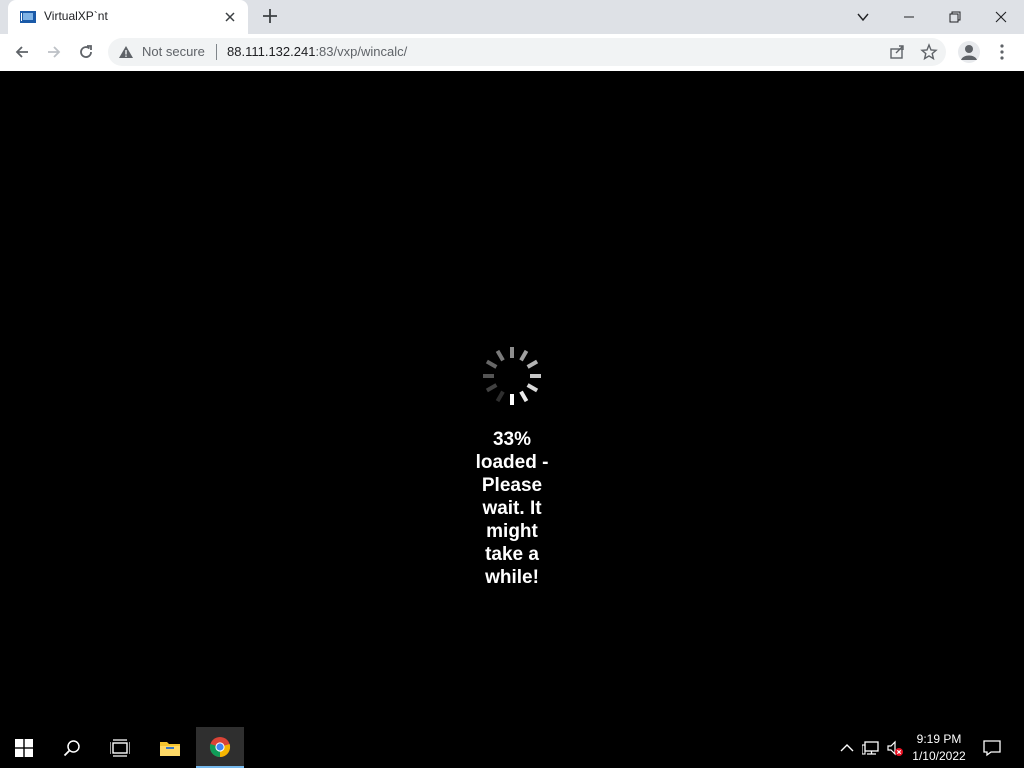 The width and height of the screenshot is (1024, 768). I want to click on tab-close-icon, so click(230, 17).